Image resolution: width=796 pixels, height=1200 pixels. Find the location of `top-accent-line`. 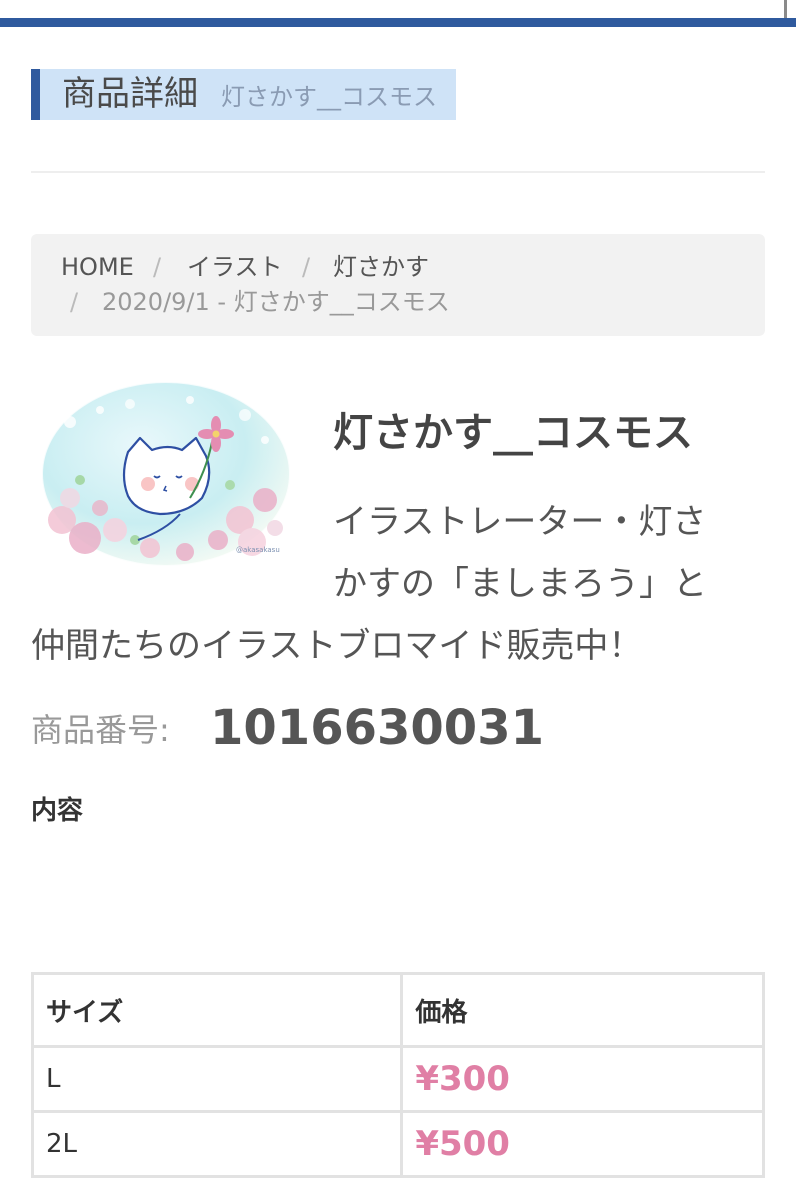

top-accent-line is located at coordinates (398, 22).